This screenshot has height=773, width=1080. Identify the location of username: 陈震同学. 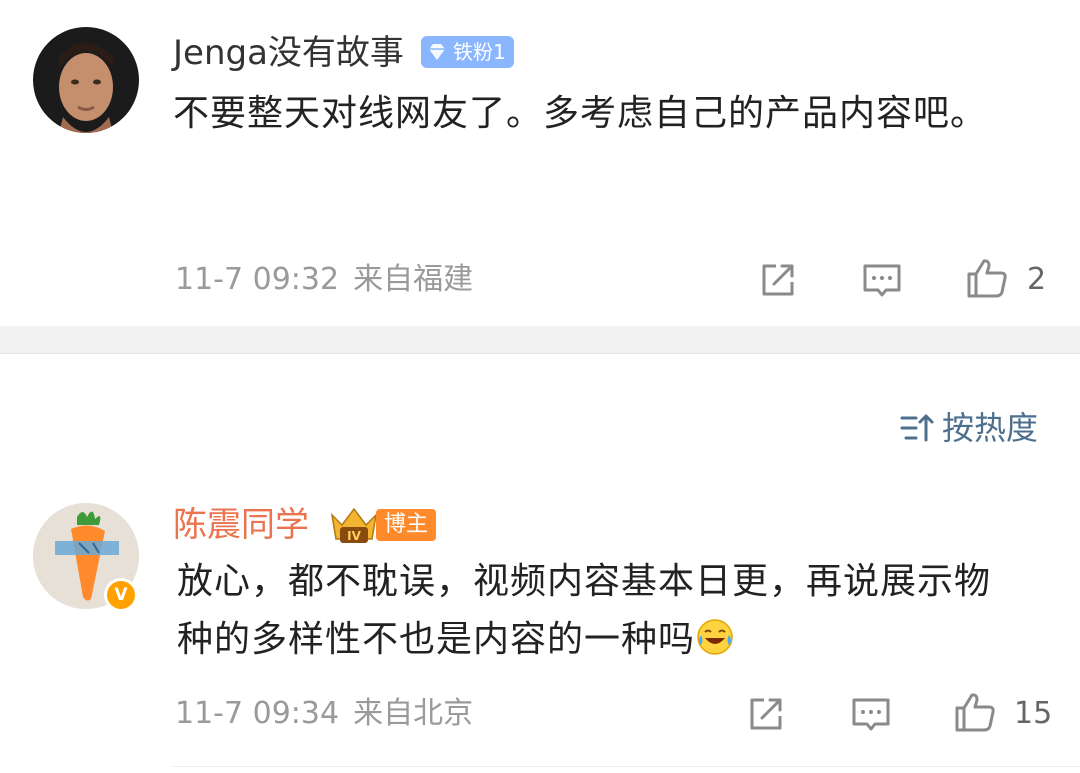
(241, 525).